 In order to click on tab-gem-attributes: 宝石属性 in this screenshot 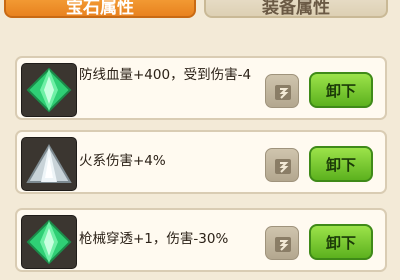, I will do `click(100, 9)`.